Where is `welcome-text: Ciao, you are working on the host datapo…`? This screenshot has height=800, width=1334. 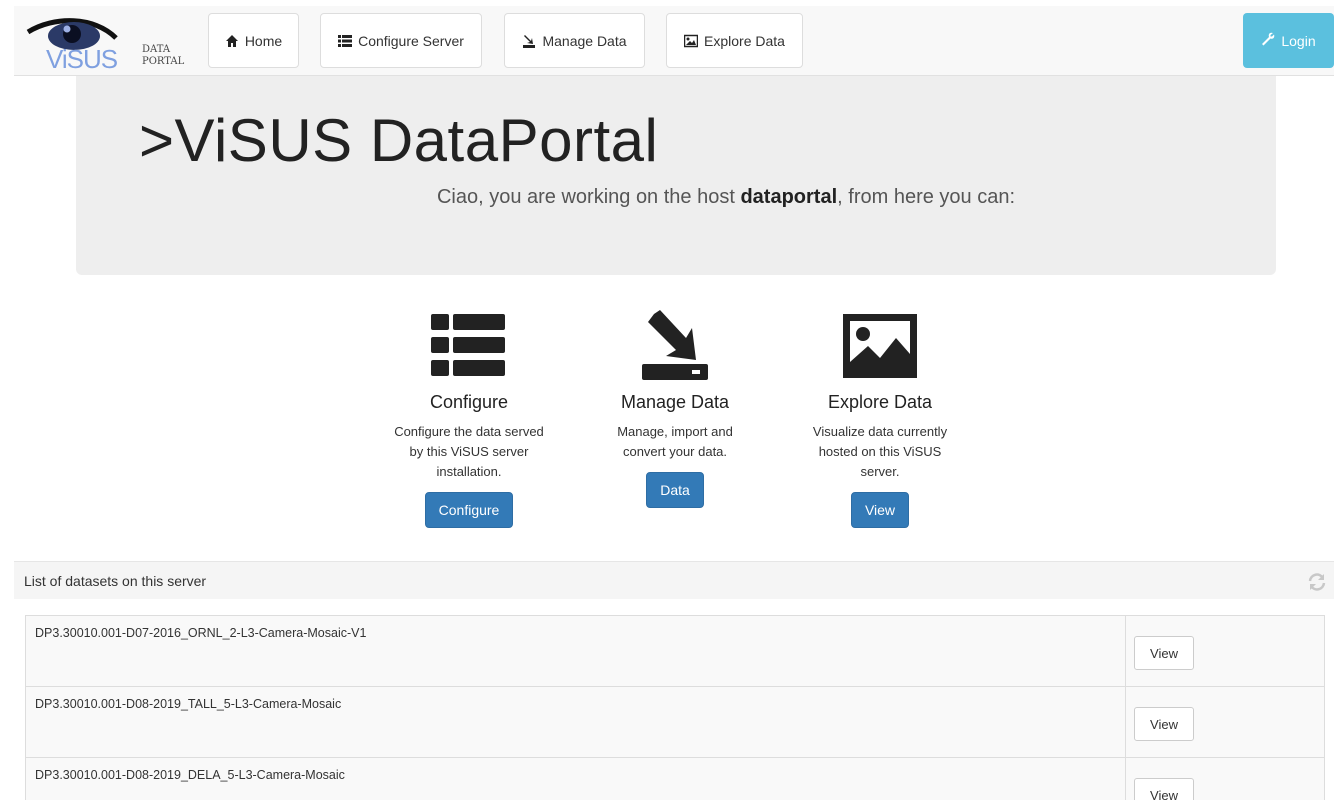
welcome-text: Ciao, you are working on the host datapo… is located at coordinates (676, 197).